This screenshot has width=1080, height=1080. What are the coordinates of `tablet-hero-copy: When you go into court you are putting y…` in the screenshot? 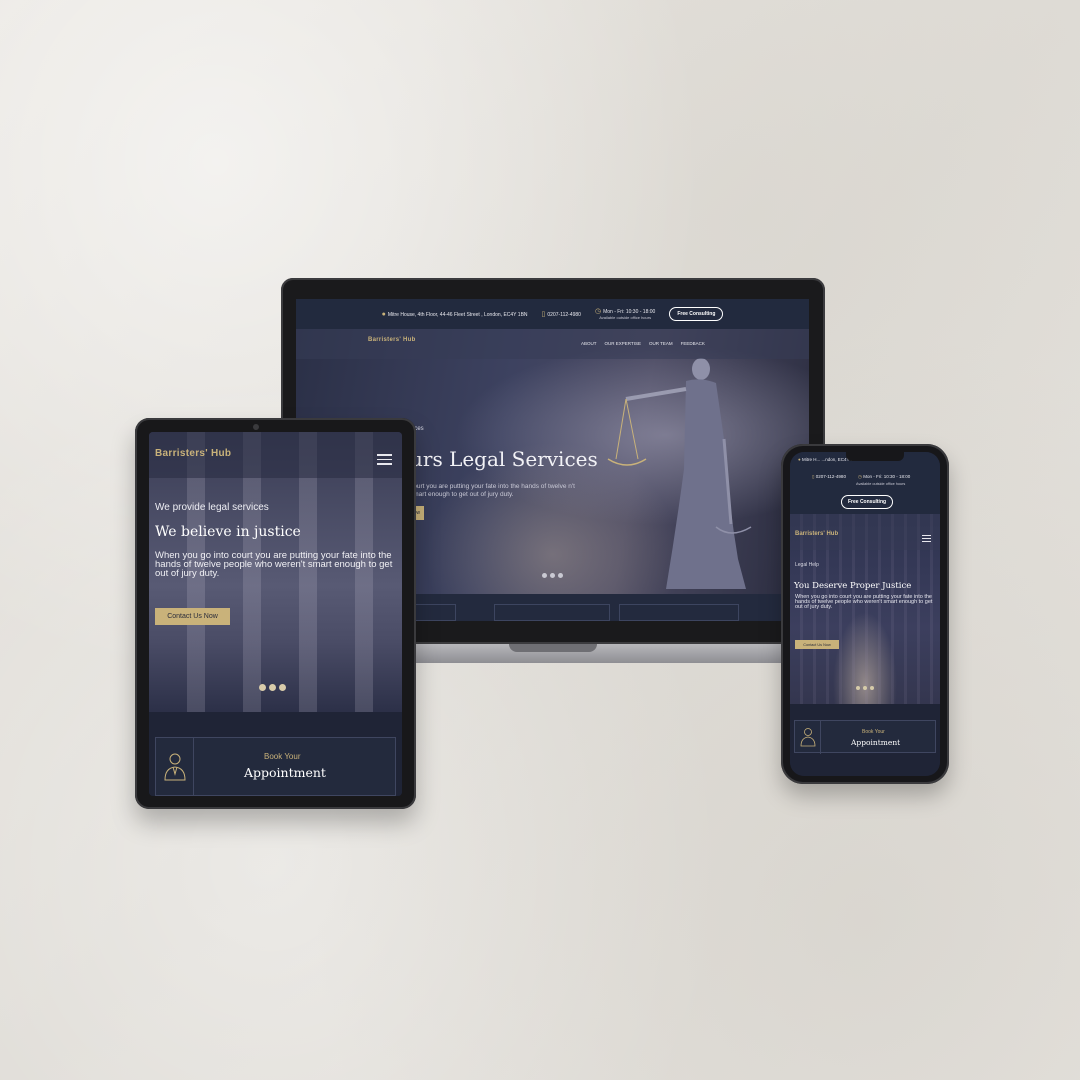 It's located at (274, 565).